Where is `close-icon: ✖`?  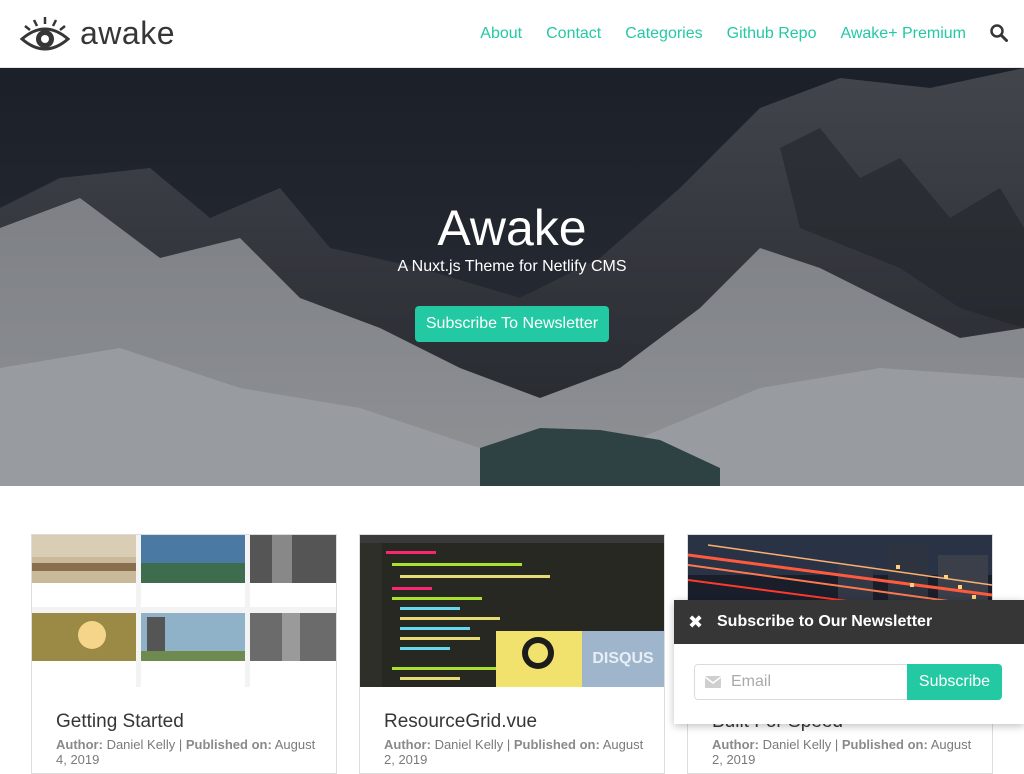 close-icon: ✖ is located at coordinates (696, 622).